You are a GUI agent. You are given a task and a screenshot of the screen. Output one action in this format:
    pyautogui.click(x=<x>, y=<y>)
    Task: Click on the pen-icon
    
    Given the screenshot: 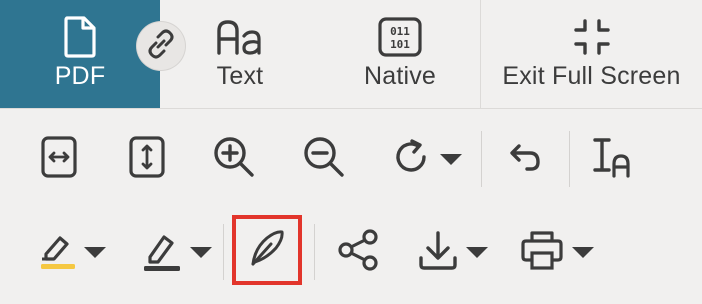 What is the action you would take?
    pyautogui.click(x=162, y=252)
    